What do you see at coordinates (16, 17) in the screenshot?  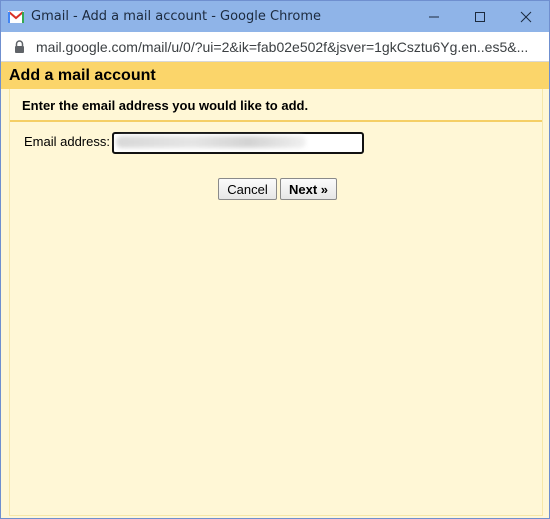 I see `gmail-icon` at bounding box center [16, 17].